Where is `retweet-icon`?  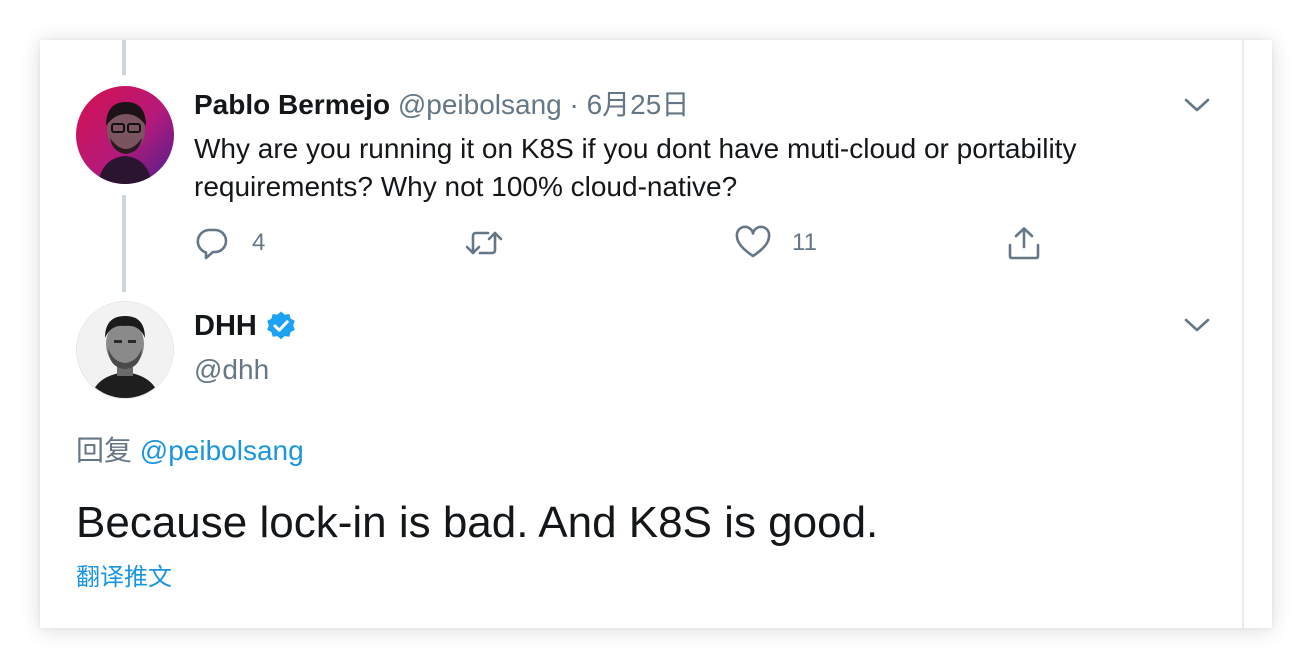 retweet-icon is located at coordinates (484, 243).